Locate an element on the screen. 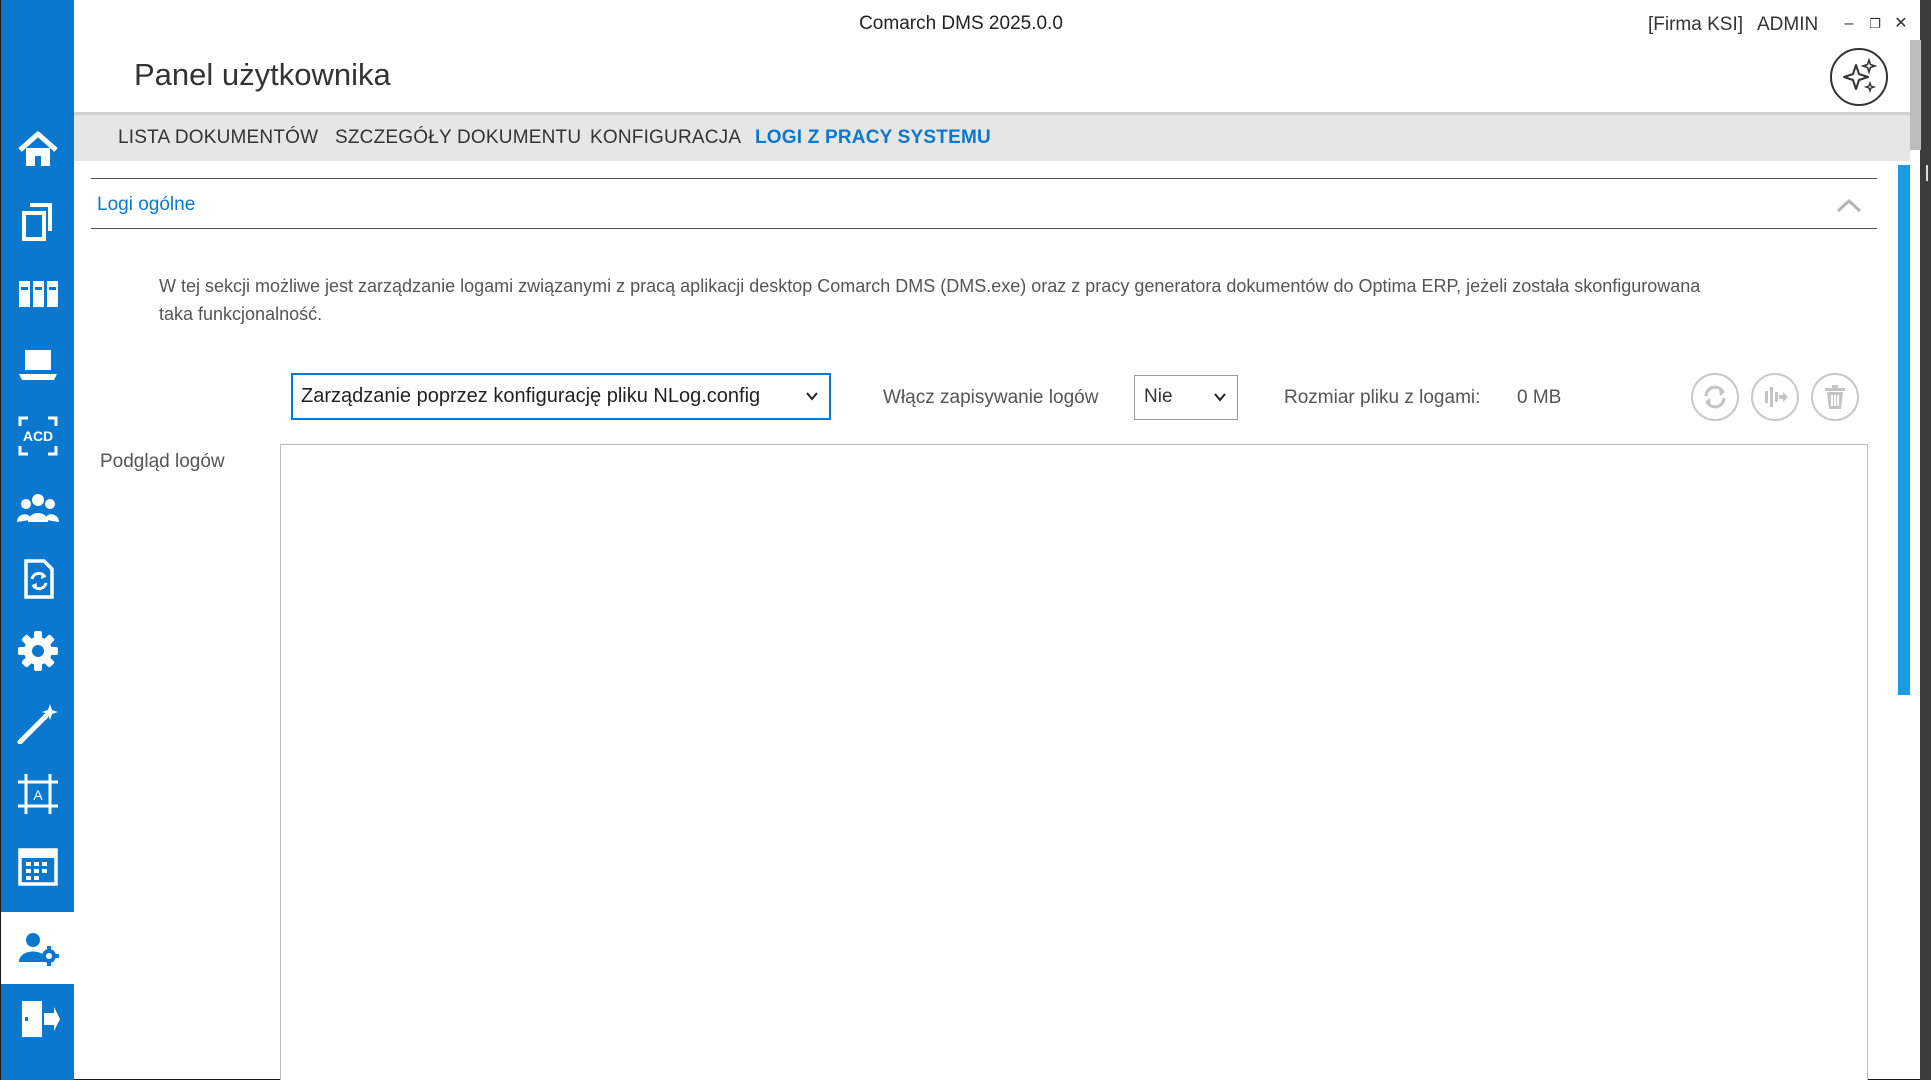  enable-logging-select: Nie is located at coordinates (1186, 397).